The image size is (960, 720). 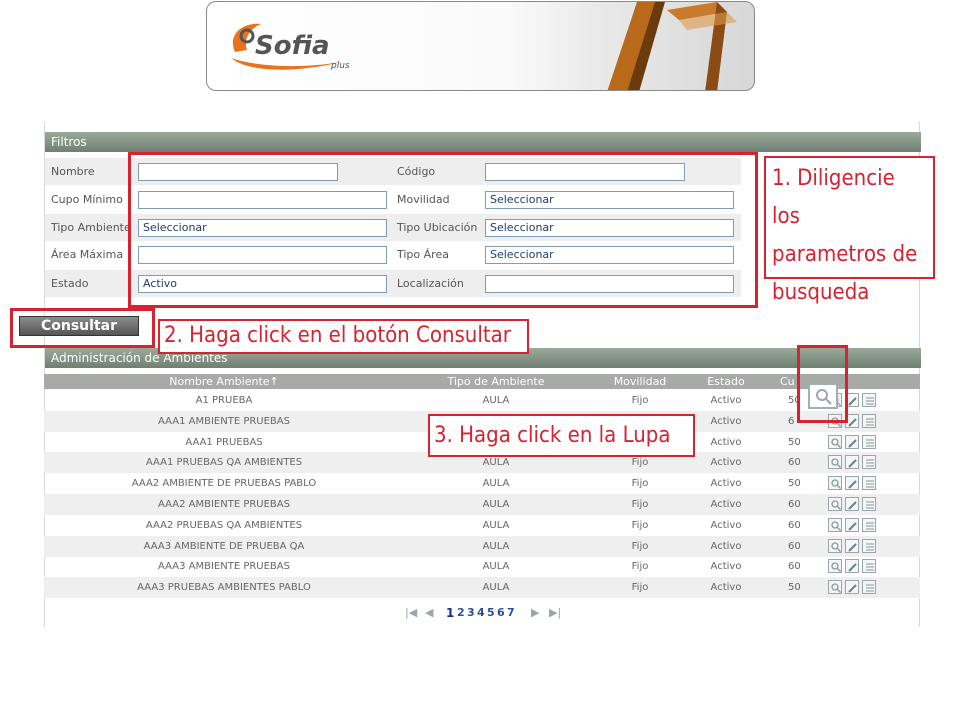 What do you see at coordinates (224, 484) in the screenshot?
I see `cell-nombre: AAA2 AMBIENTE DE PRUEBAS PABLO` at bounding box center [224, 484].